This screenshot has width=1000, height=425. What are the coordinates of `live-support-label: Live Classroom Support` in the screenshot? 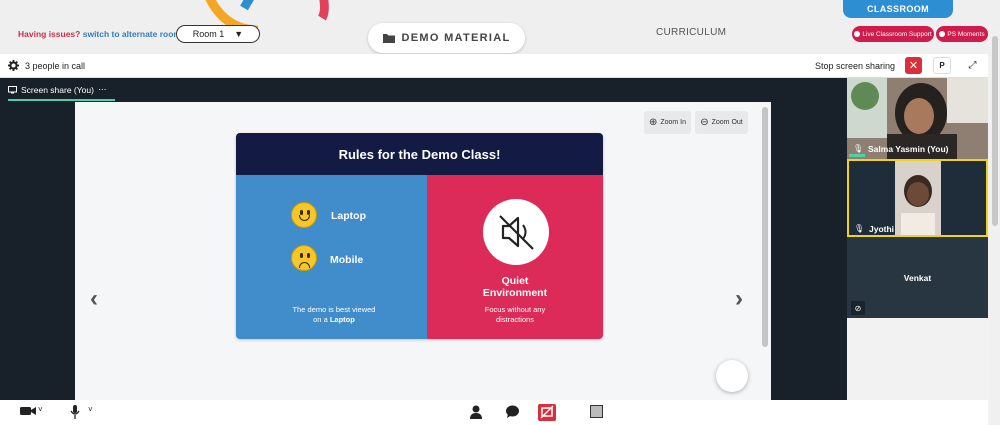 It's located at (897, 34).